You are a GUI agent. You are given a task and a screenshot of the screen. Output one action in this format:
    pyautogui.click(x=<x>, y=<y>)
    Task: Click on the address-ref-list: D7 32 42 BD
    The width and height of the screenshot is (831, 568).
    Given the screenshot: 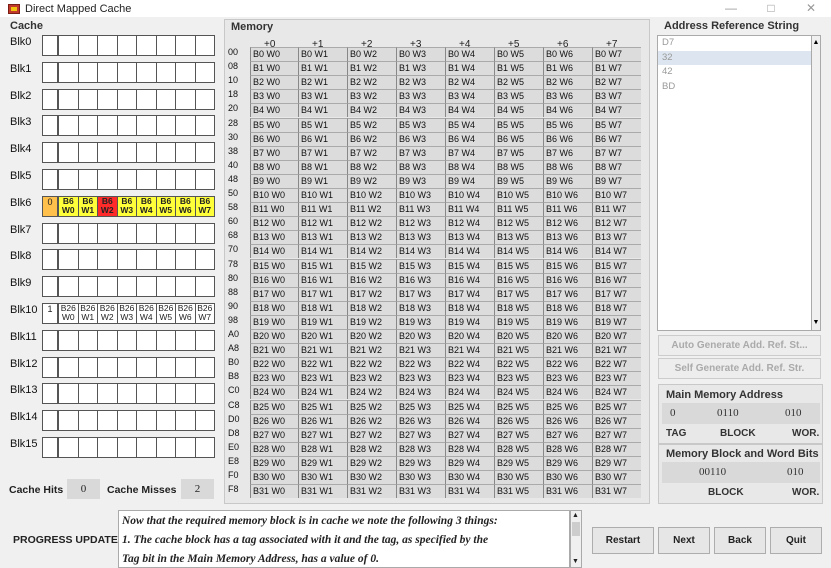 What is the action you would take?
    pyautogui.click(x=734, y=183)
    